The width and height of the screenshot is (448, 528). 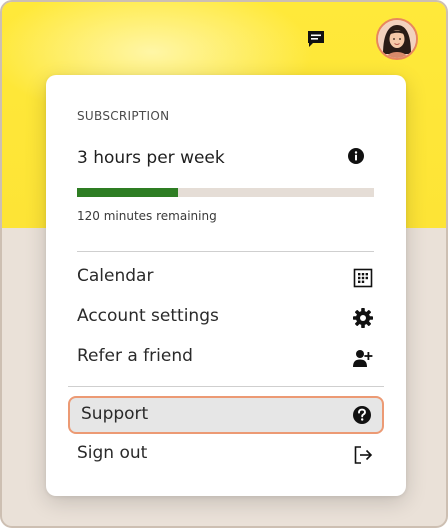 What do you see at coordinates (362, 415) in the screenshot?
I see `help-icon` at bounding box center [362, 415].